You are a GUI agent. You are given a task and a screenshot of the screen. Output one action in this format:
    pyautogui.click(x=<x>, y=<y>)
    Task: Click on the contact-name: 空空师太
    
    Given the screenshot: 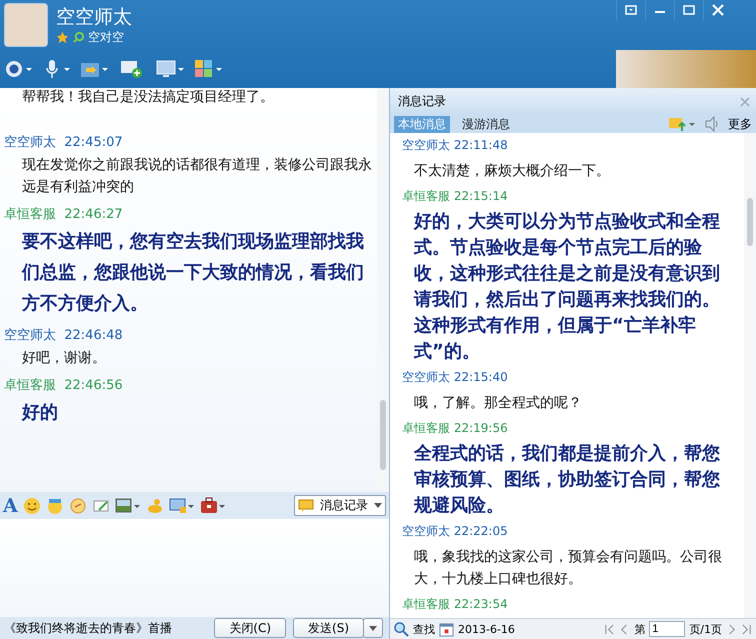 What is the action you would take?
    pyautogui.click(x=94, y=16)
    